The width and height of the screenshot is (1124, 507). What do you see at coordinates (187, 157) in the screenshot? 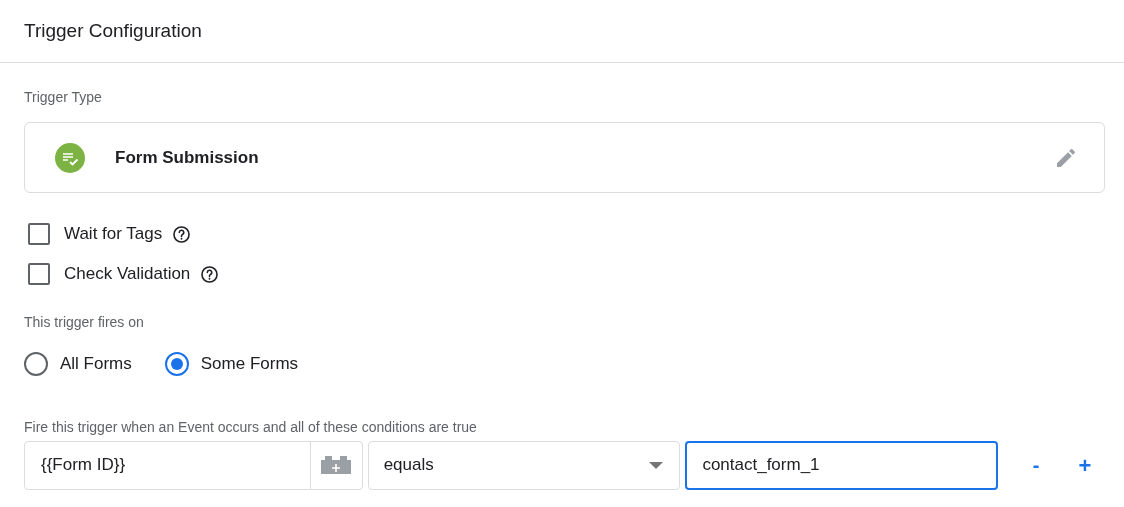
I see `trigger-type-name: Form Submission` at bounding box center [187, 157].